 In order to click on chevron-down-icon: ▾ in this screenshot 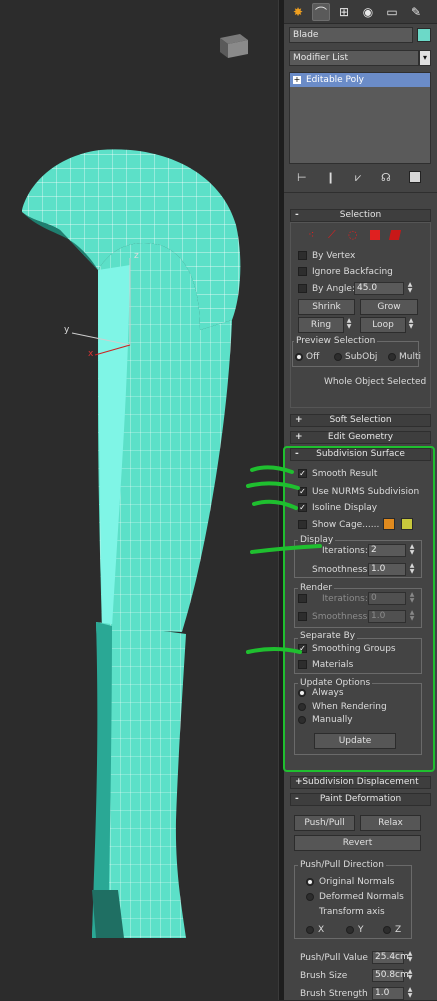, I will do `click(425, 58)`.